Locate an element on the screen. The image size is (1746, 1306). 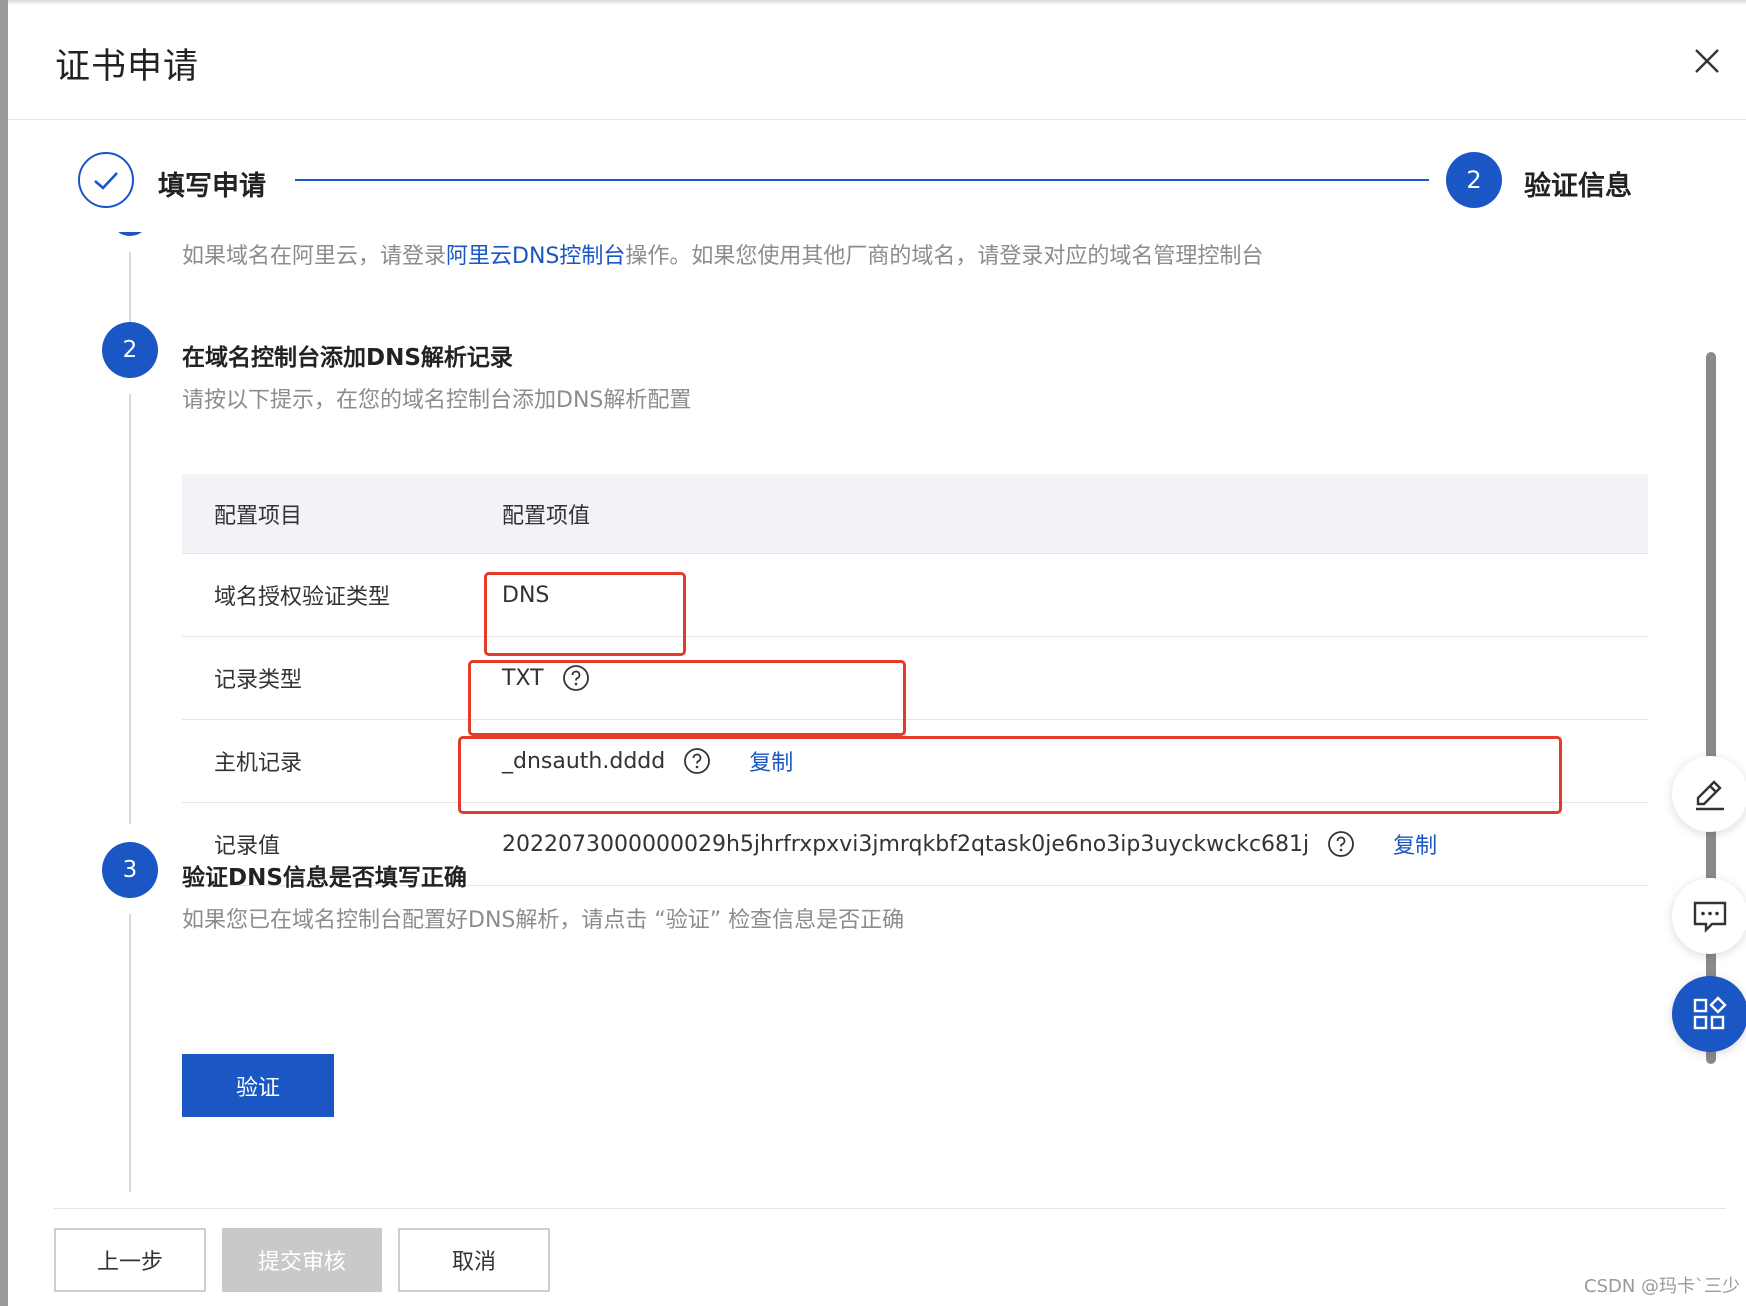
row-label: 主机记录 is located at coordinates (258, 763).